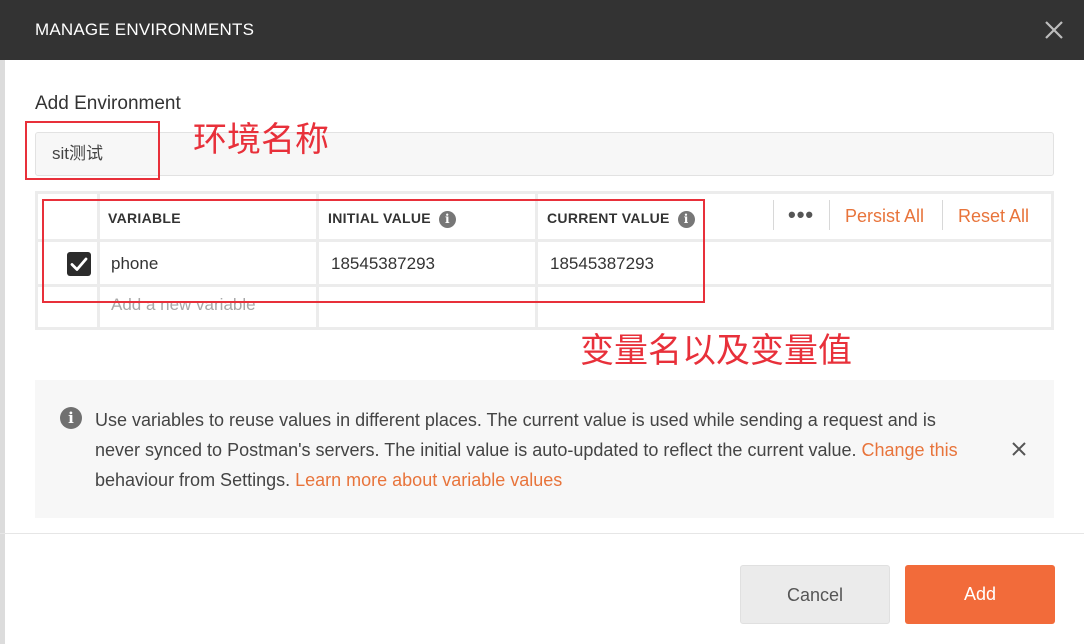 The height and width of the screenshot is (644, 1084). I want to click on cancel-button: Cancel, so click(815, 594).